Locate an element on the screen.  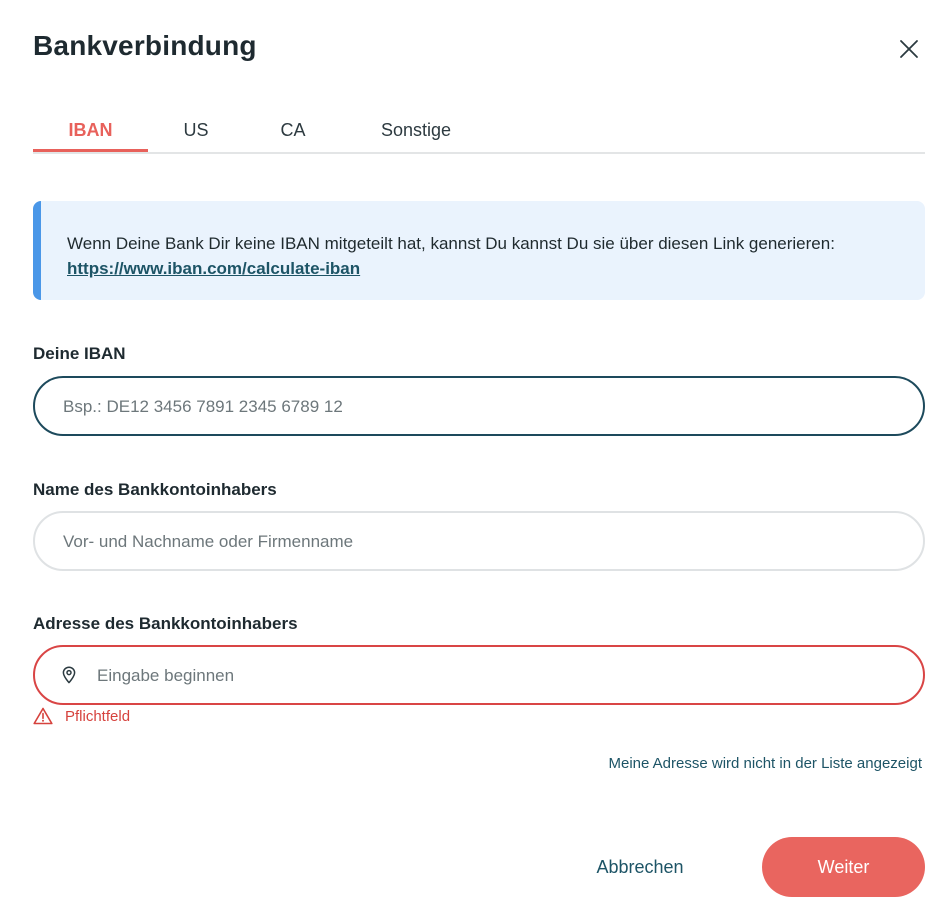
iban-field-wrapper is located at coordinates (479, 406).